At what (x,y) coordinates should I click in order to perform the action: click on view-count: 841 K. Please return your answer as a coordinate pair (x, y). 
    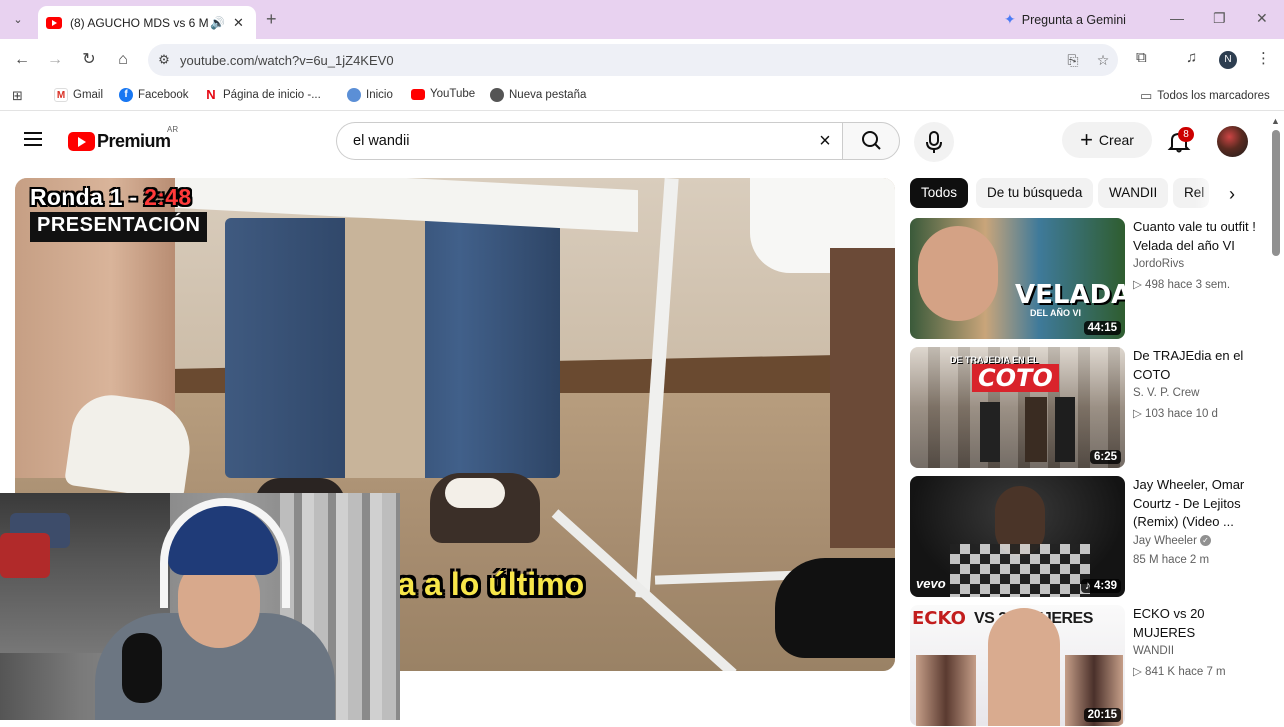
    Looking at the image, I should click on (1160, 672).